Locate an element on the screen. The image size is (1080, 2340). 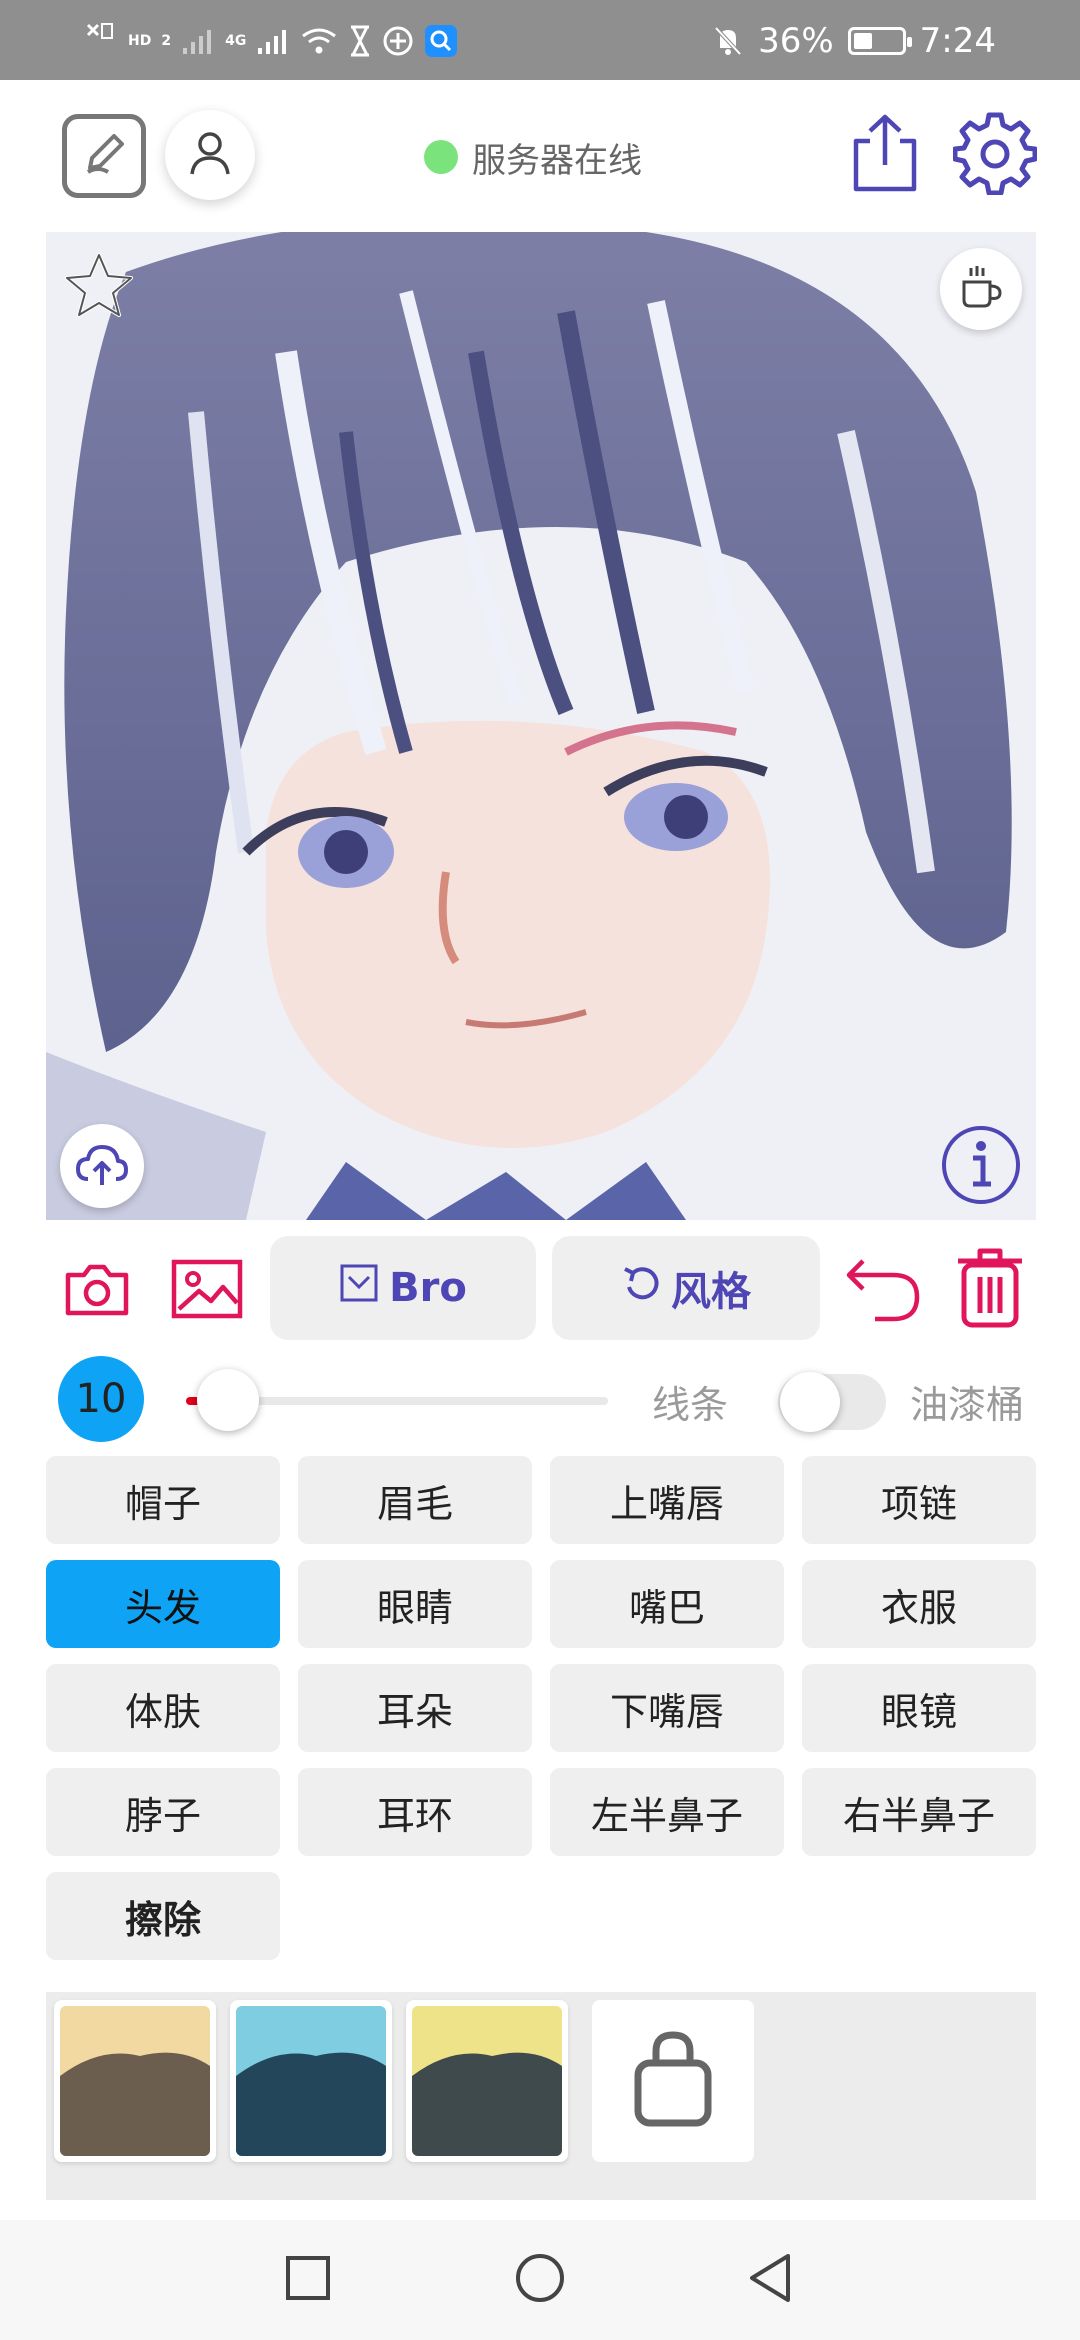
status-icons-right: 36% 7:24 is located at coordinates (854, 41).